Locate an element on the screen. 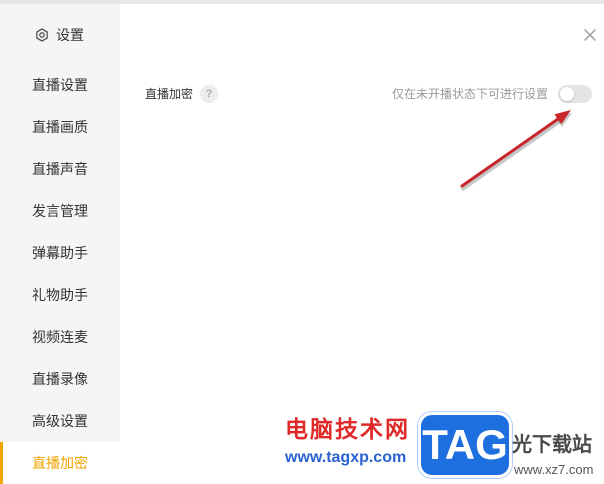 The width and height of the screenshot is (604, 484). watermark-partner-url: www.xz7.com is located at coordinates (554, 469).